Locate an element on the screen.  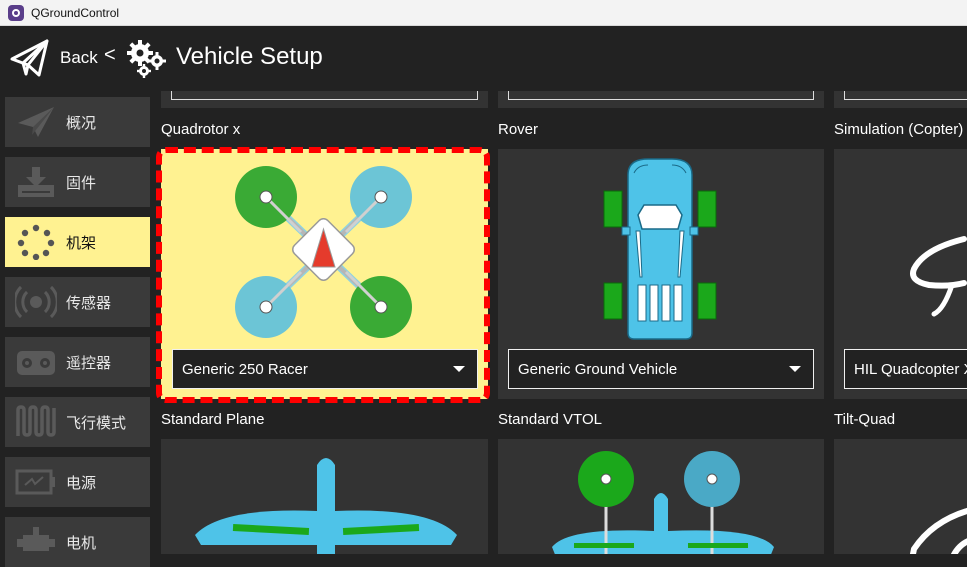
flight-modes-wave-icon is located at coordinates (36, 422).